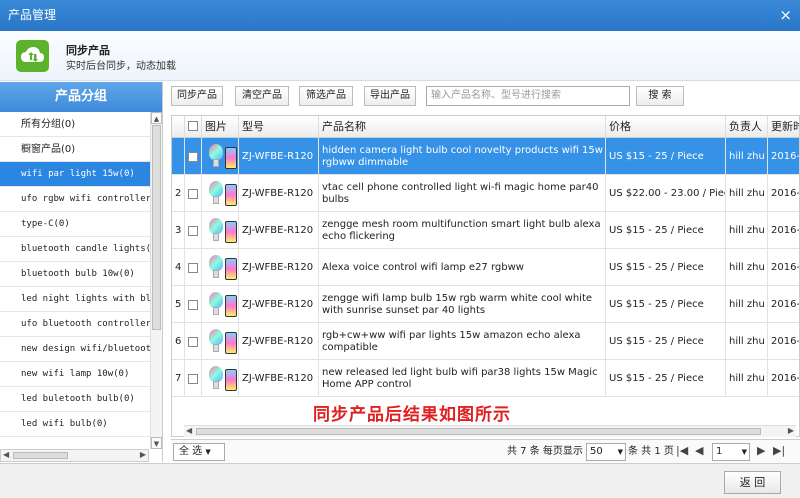  Describe the element at coordinates (75, 399) in the screenshot. I see `sidebar-item-bt-bulb-2: led buletooth bulb(0)` at that location.